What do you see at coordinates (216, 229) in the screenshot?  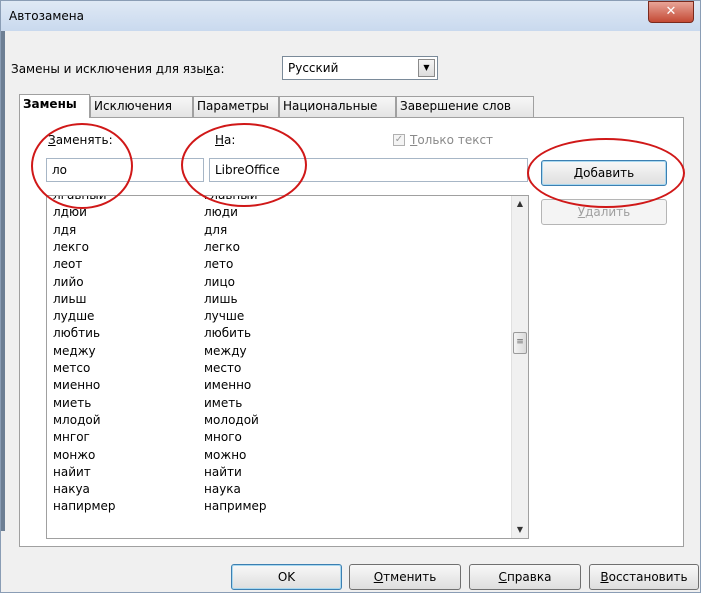 I see `list-item-to: для` at bounding box center [216, 229].